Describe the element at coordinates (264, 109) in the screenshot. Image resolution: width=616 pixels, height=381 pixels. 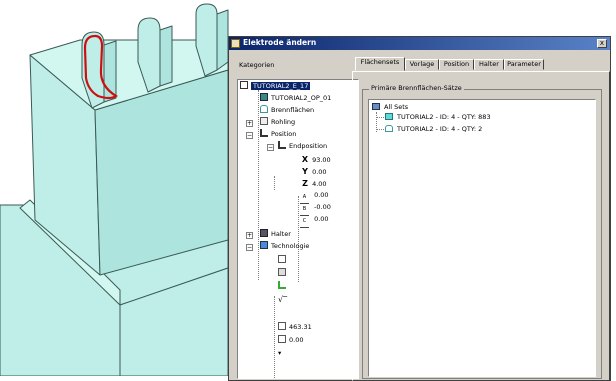
I see `surface-icon` at that location.